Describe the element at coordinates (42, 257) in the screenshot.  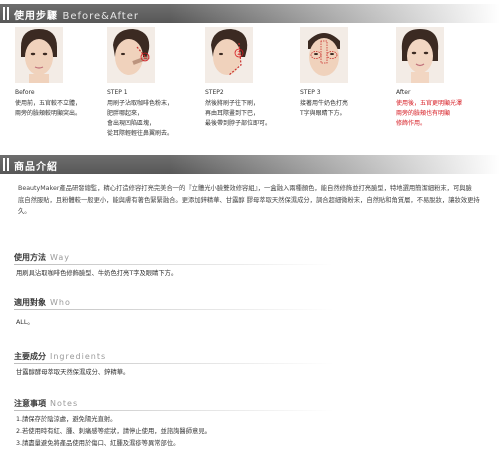
I see `section-title-method: 使用方法 Way` at that location.